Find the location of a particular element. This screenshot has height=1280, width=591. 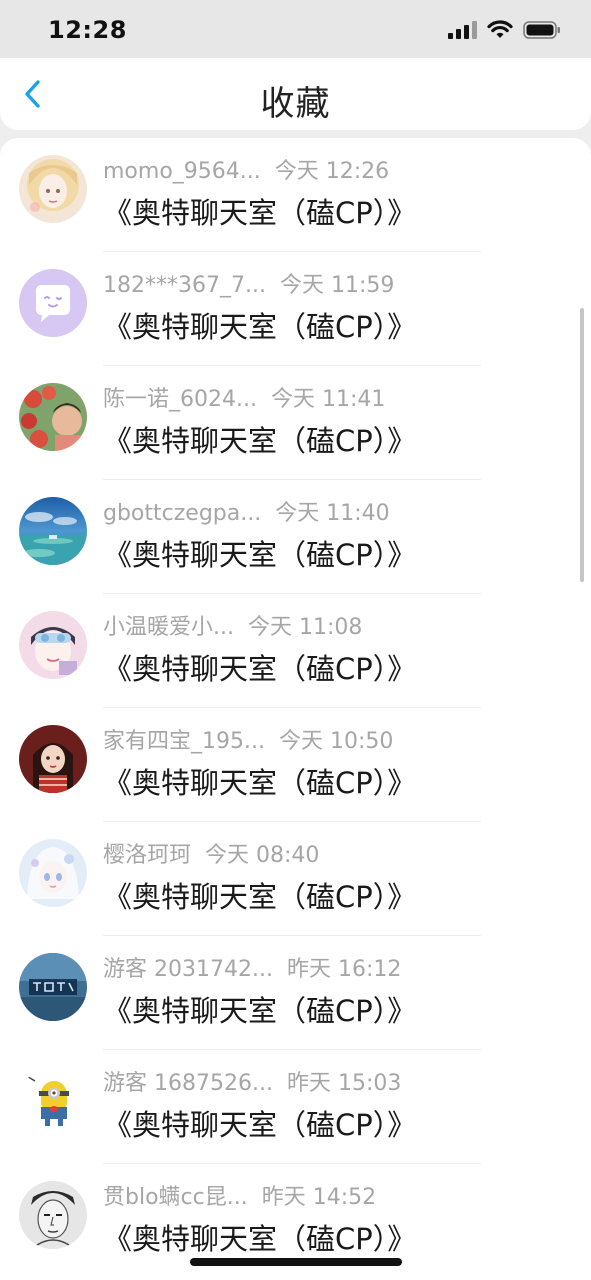

battery-icon is located at coordinates (541, 30).